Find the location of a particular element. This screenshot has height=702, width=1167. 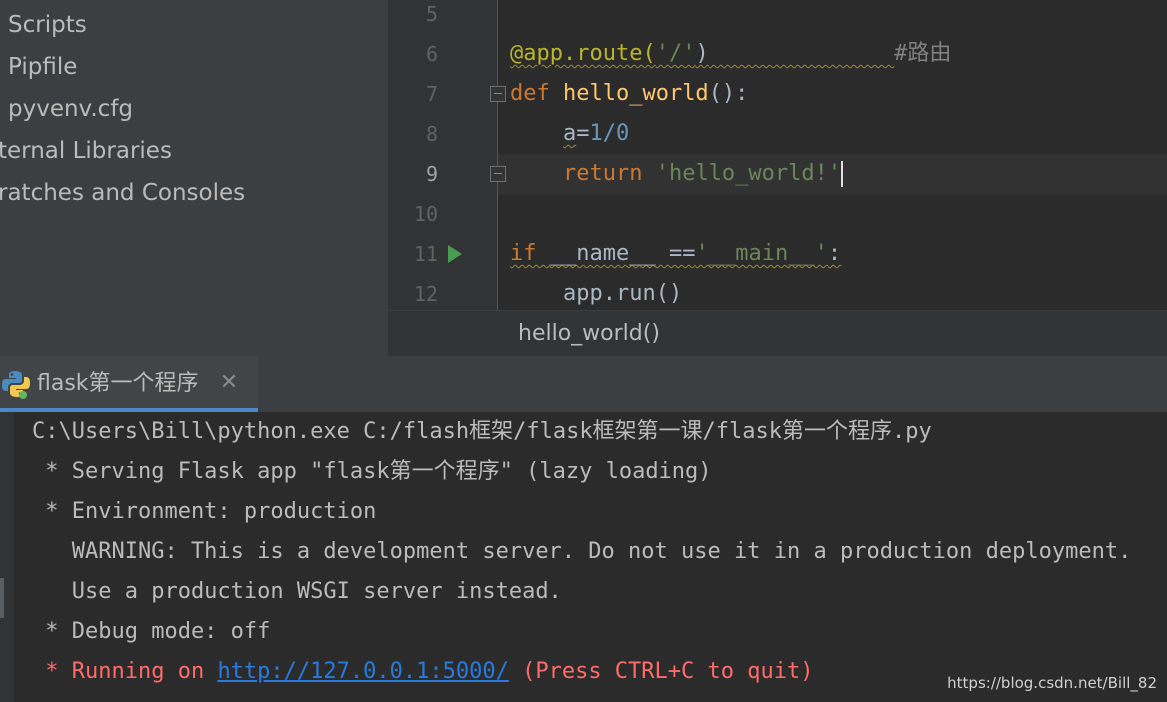

code-line-7: def hello_world(): is located at coordinates (629, 93).